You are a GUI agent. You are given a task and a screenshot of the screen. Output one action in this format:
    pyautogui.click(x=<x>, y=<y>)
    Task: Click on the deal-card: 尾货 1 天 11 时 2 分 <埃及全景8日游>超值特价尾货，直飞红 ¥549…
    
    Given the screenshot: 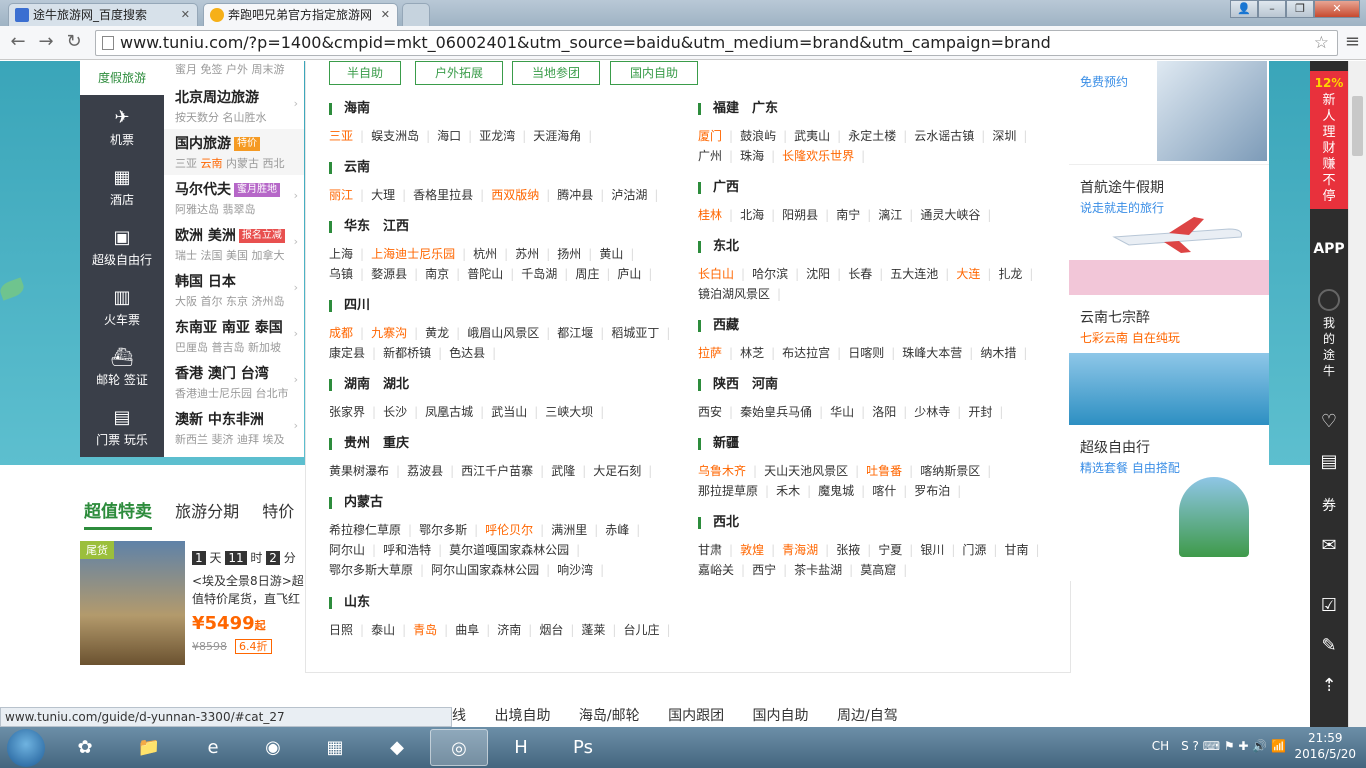 What is the action you would take?
    pyautogui.click(x=192, y=603)
    